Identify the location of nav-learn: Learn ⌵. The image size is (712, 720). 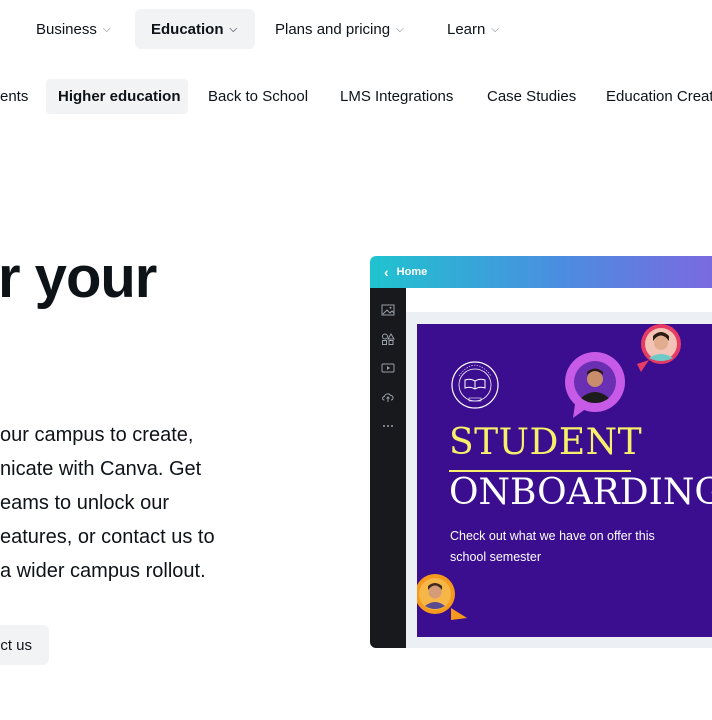
(473, 29).